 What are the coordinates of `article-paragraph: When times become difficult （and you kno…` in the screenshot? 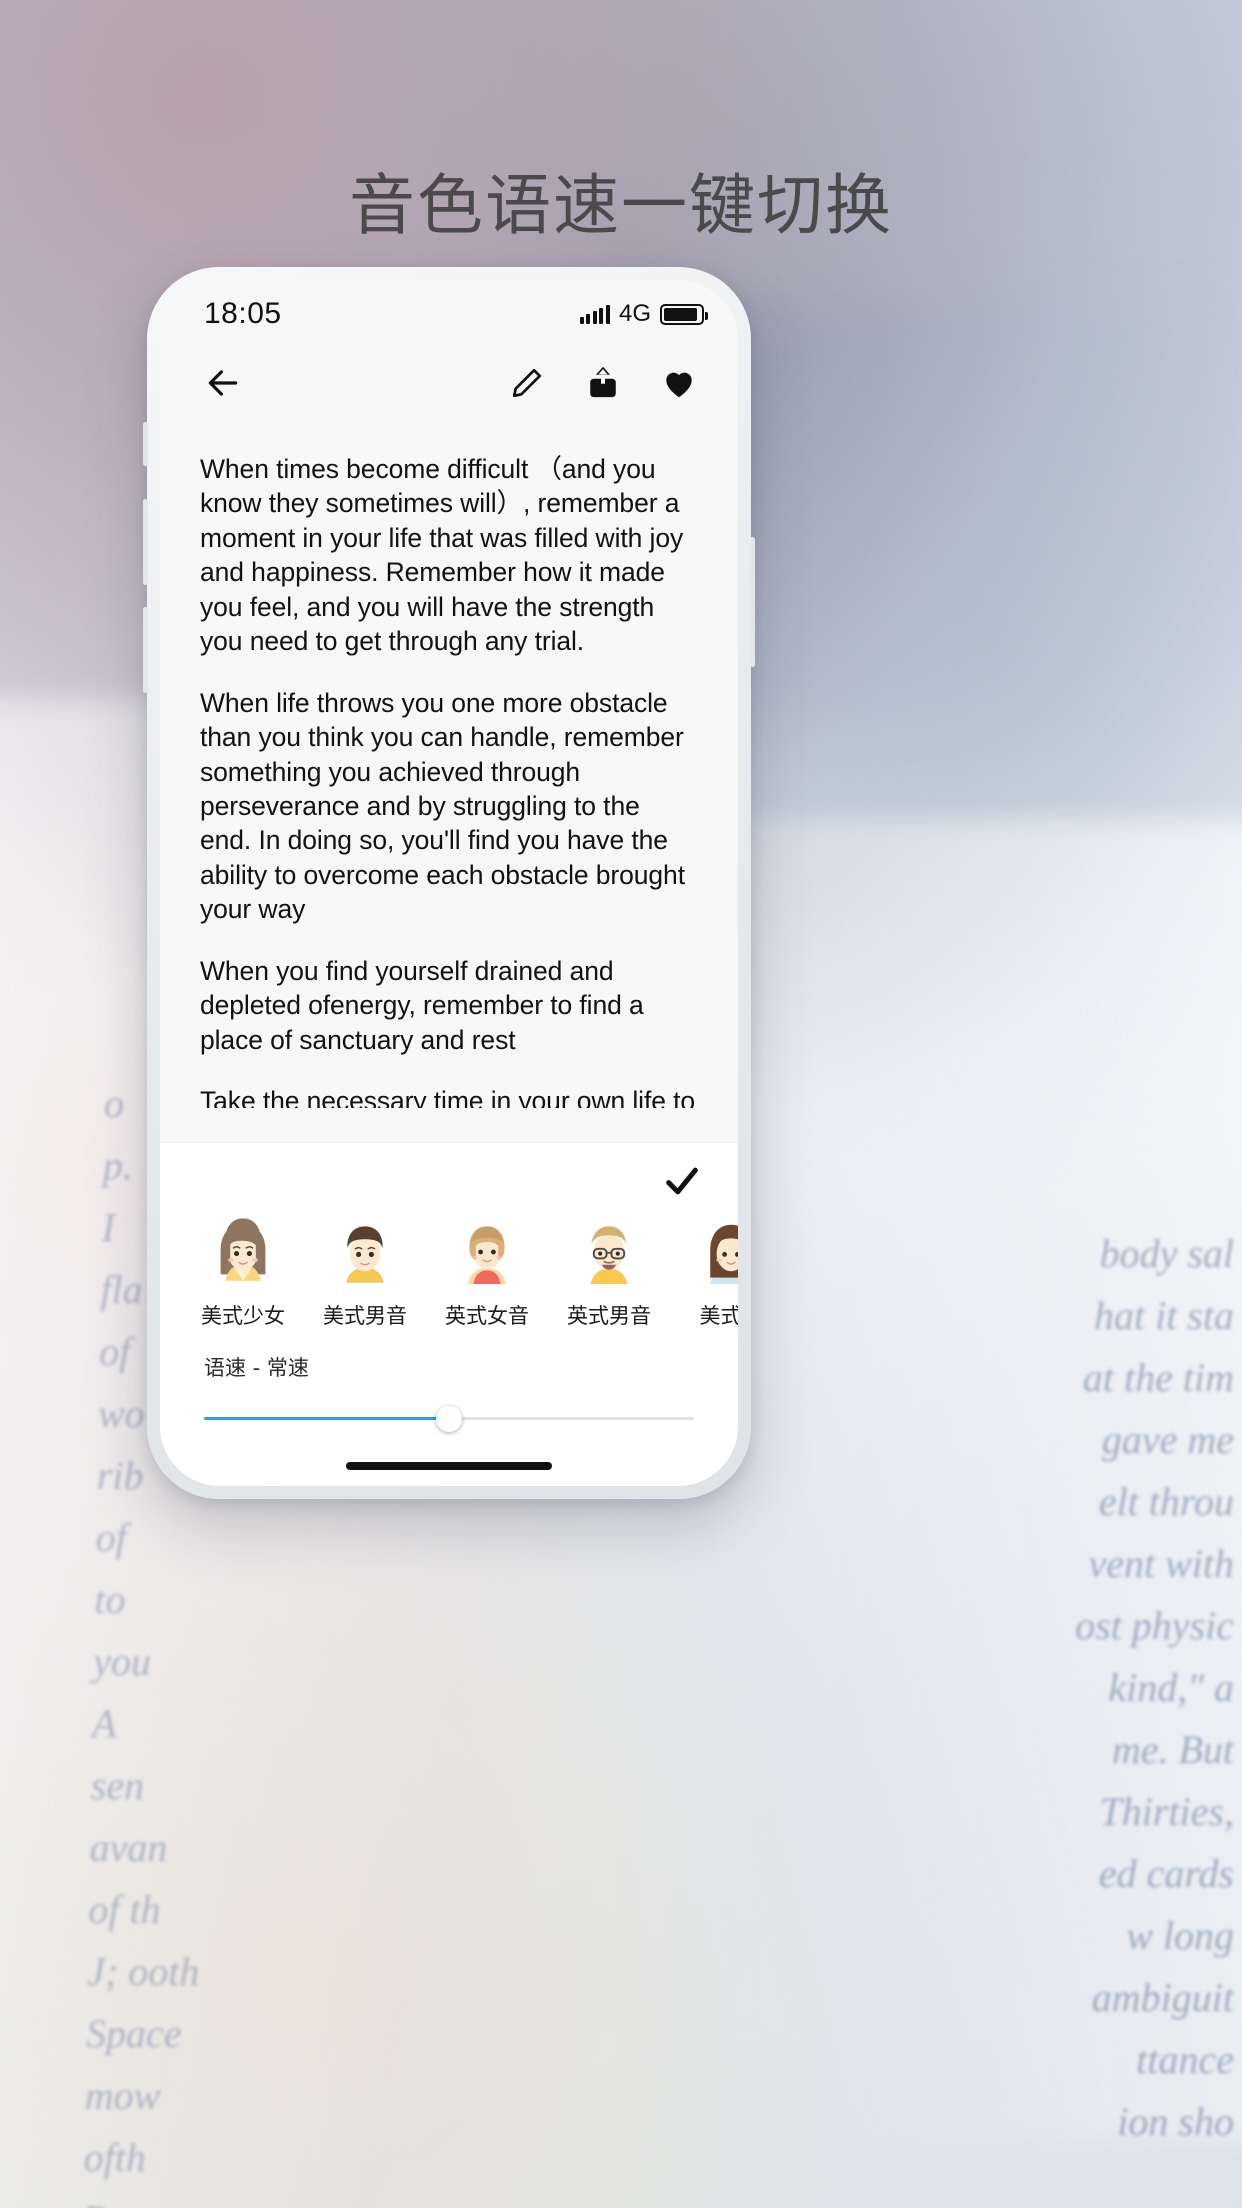 It's located at (442, 555).